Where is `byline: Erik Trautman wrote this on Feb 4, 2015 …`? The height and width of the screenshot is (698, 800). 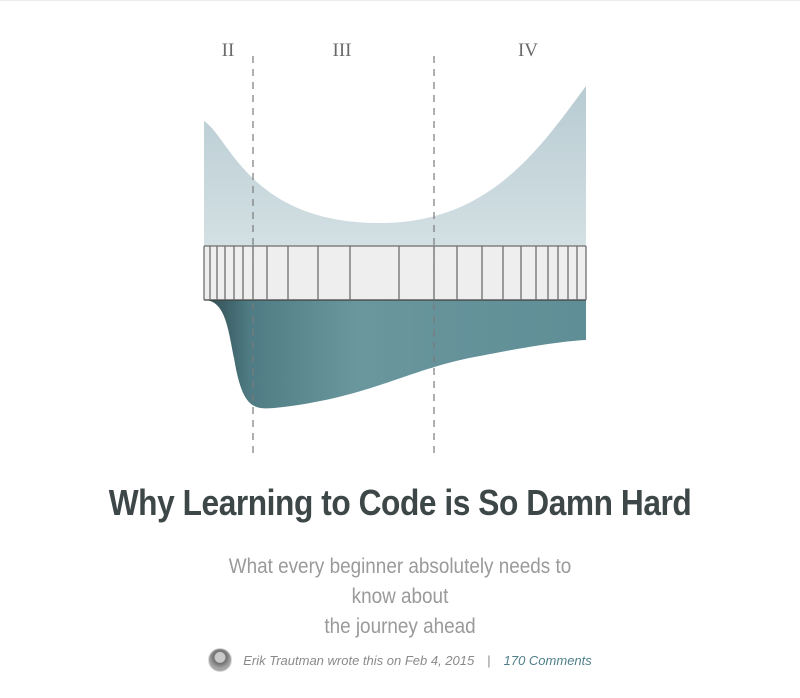 byline: Erik Trautman wrote this on Feb 4, 2015 … is located at coordinates (400, 660).